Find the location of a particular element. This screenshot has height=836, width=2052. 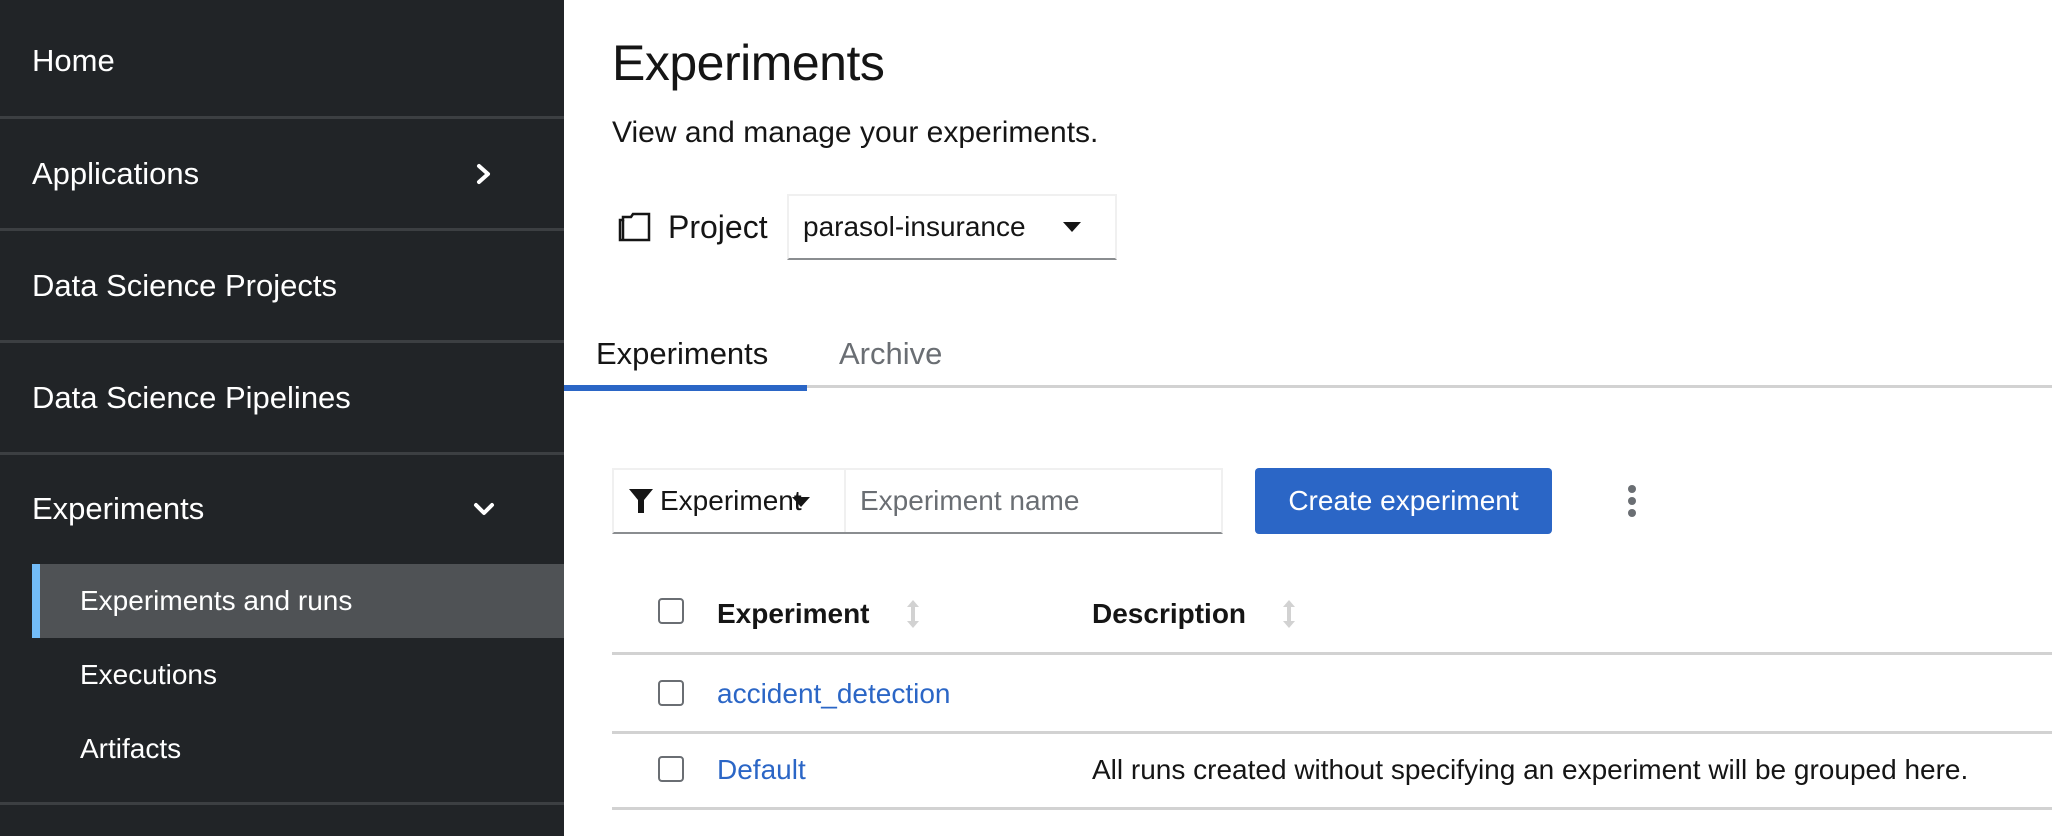

kebab-icon is located at coordinates (1632, 501).